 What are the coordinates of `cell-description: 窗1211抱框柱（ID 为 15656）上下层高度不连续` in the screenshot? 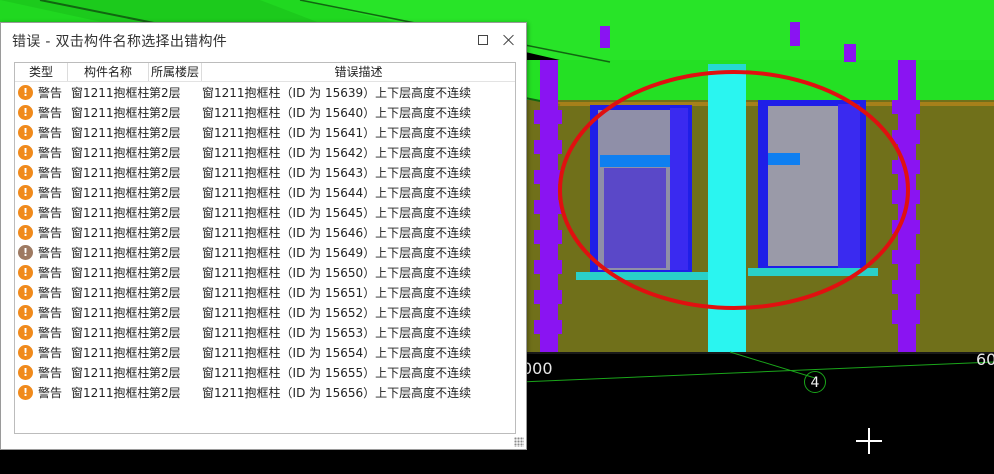 It's located at (337, 392).